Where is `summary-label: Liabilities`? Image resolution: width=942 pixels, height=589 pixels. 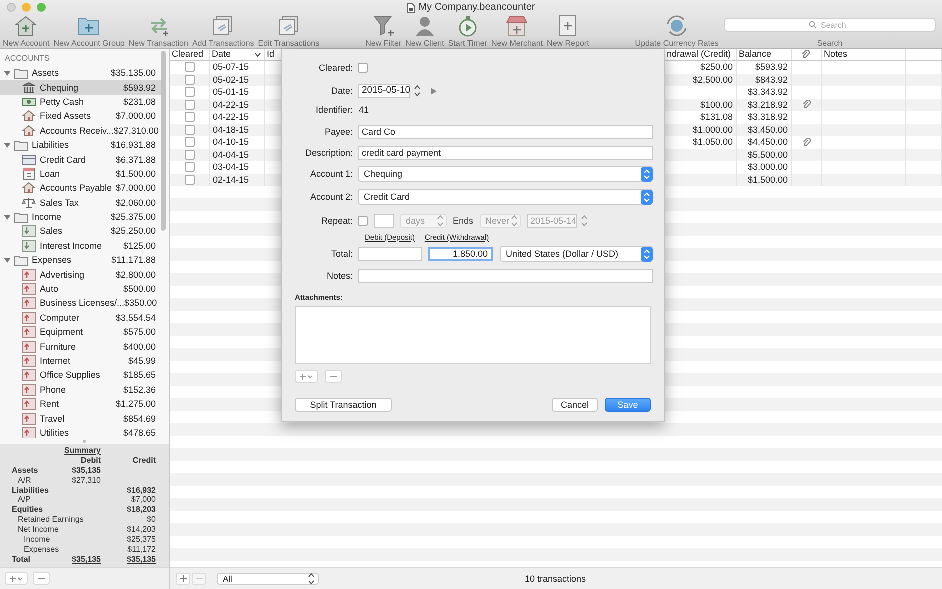
summary-label: Liabilities is located at coordinates (30, 491).